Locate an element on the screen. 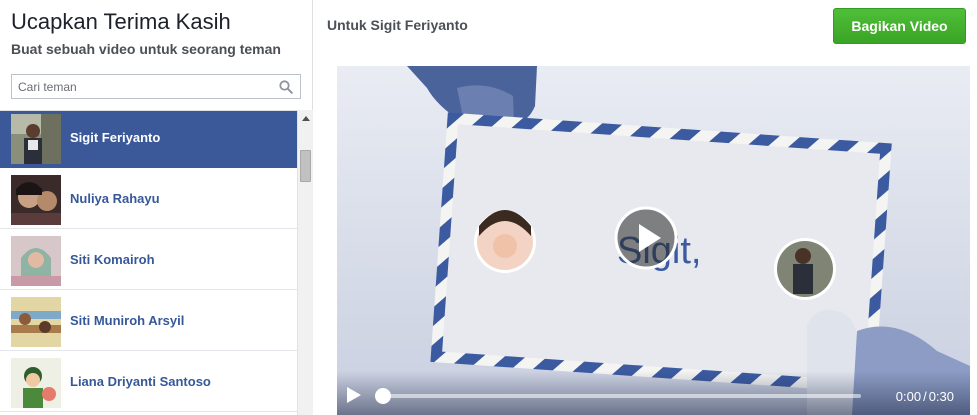 The width and height of the screenshot is (977, 415). friend-row: Nuliya Rahayu is located at coordinates (148, 198).